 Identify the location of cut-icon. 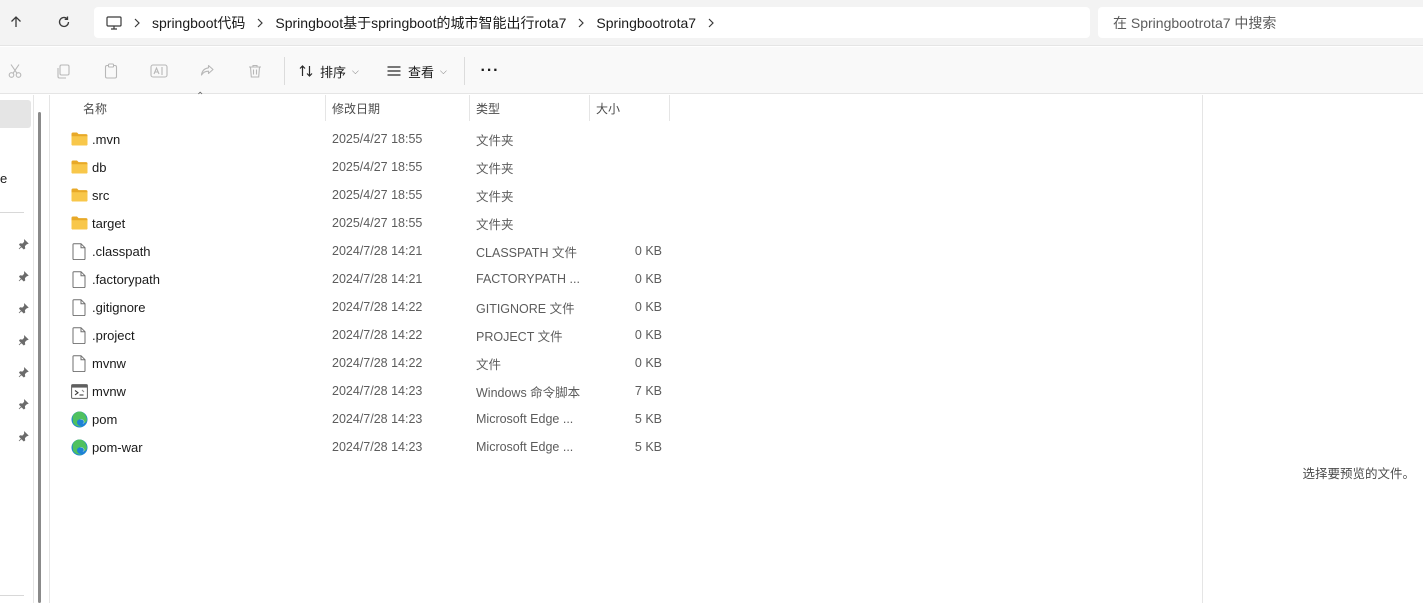
(15, 71).